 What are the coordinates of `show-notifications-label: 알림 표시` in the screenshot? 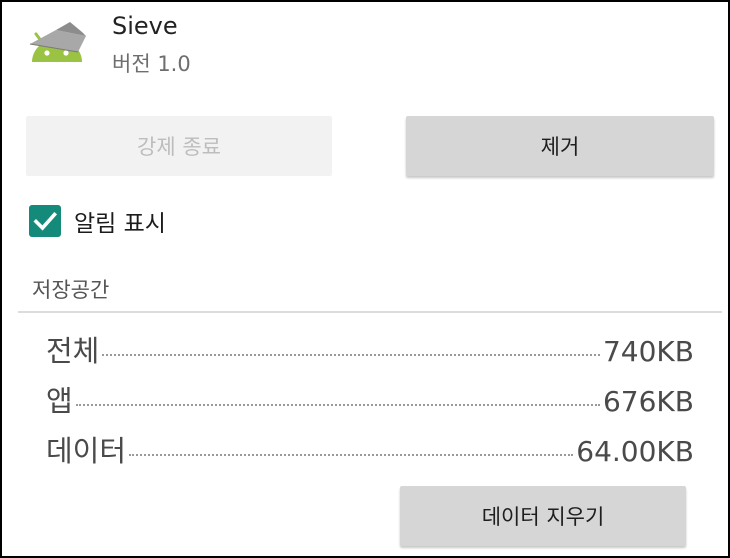 It's located at (120, 221).